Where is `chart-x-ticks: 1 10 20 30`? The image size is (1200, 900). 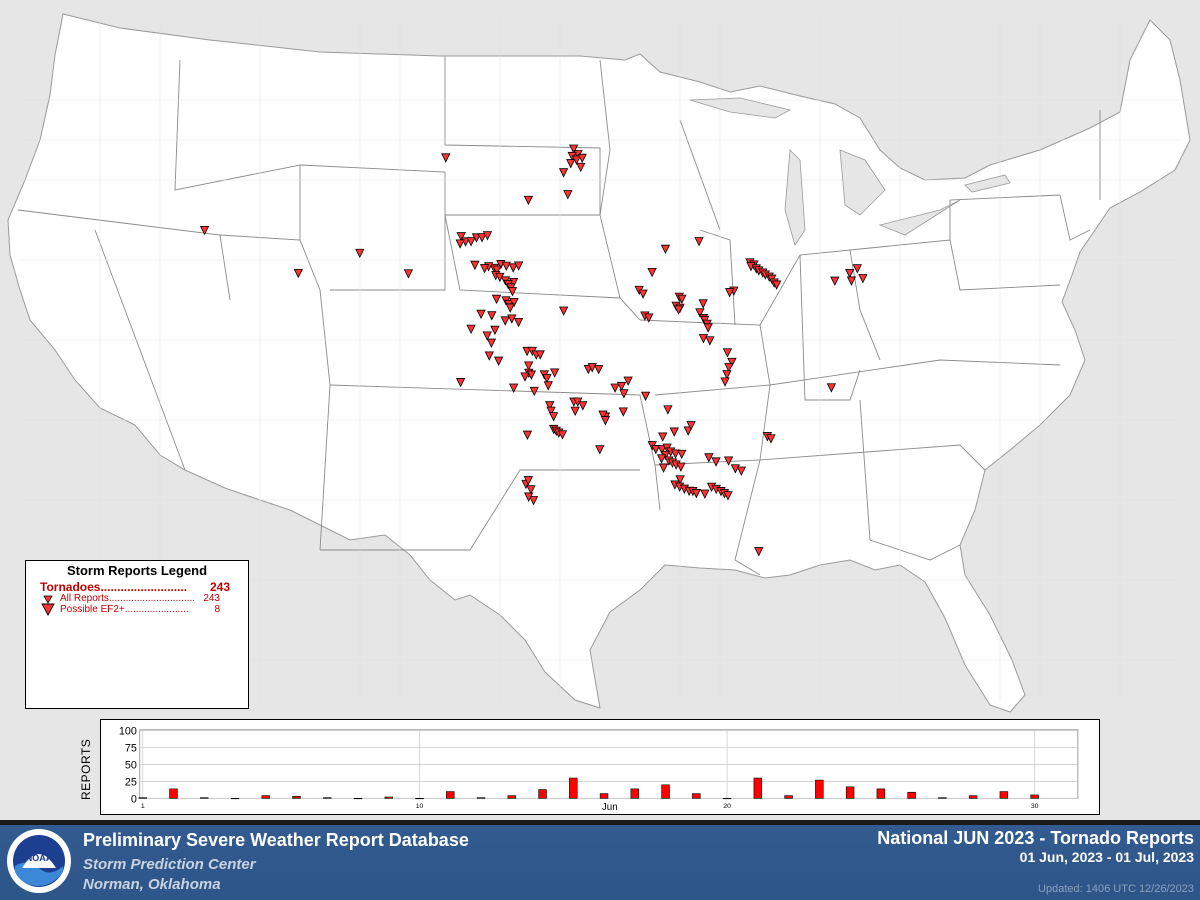
chart-x-ticks: 1 10 20 30 is located at coordinates (590, 806).